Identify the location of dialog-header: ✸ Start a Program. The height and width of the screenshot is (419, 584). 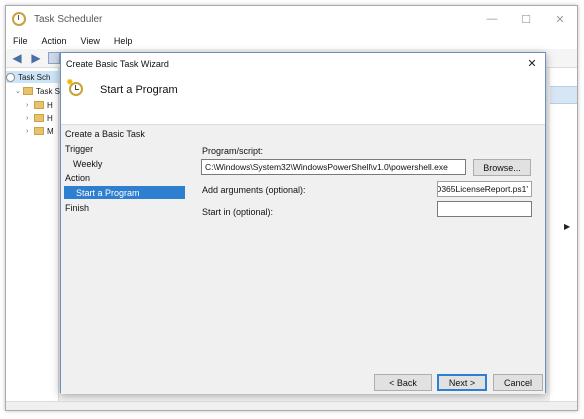
(303, 99).